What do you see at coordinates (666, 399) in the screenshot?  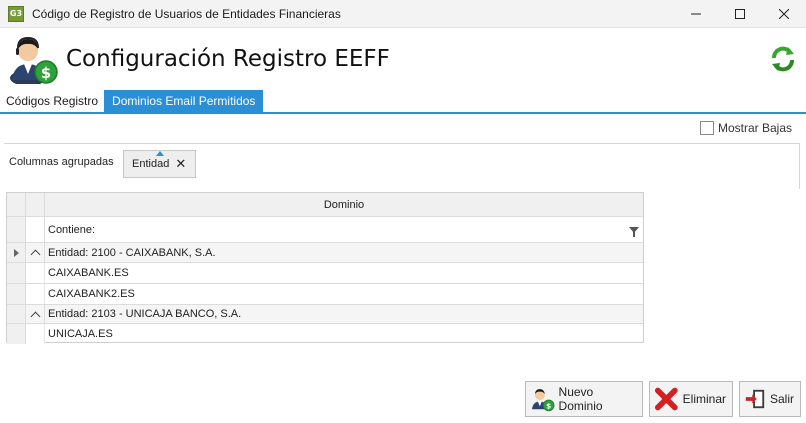 I see `red-x-icon` at bounding box center [666, 399].